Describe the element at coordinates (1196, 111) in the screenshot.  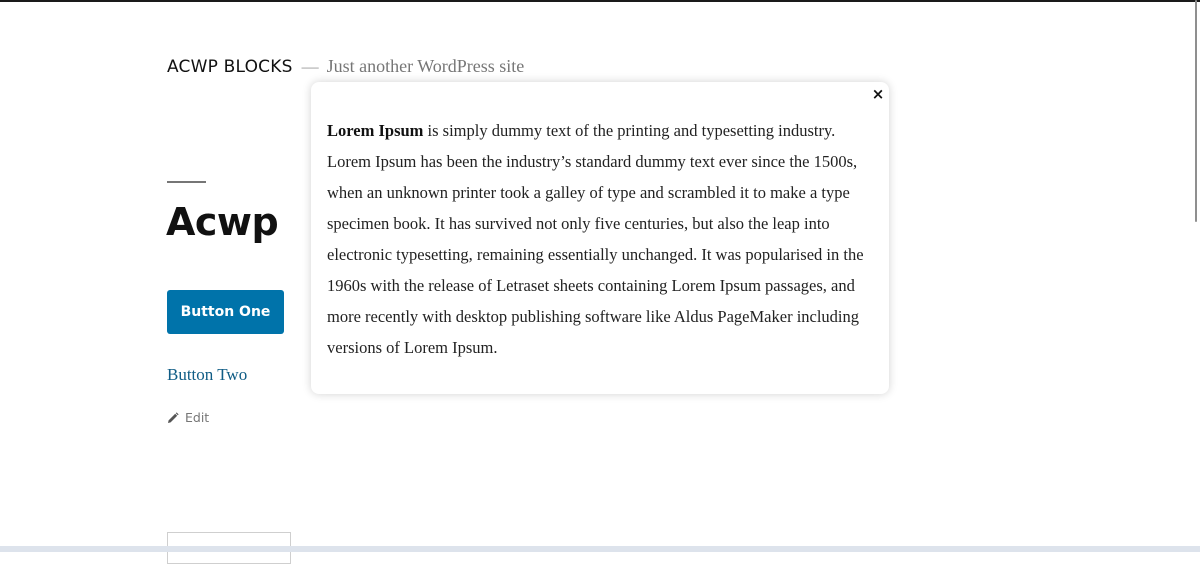
I see `scrollbar` at that location.